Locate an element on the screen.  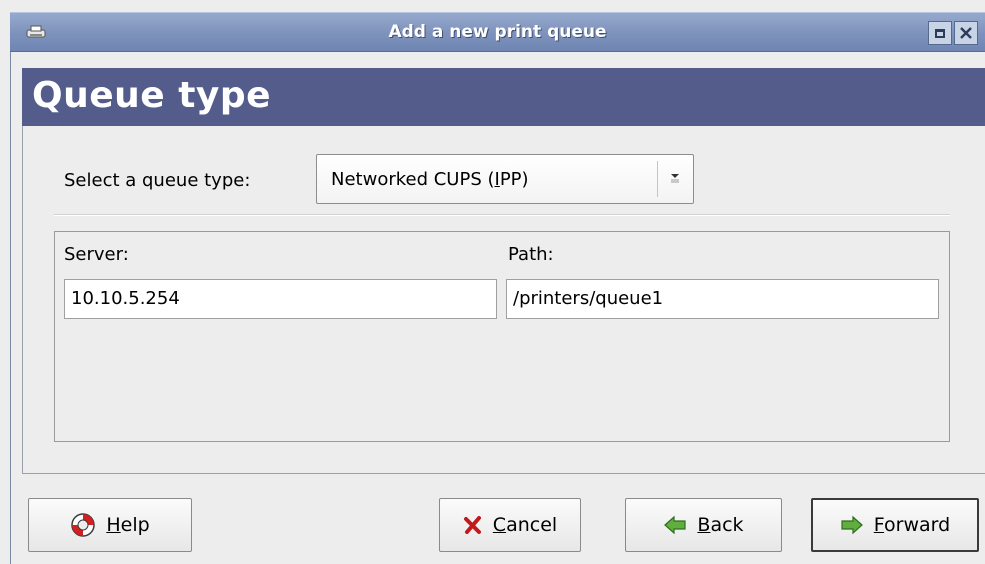
green-left-arrow-icon is located at coordinates (675, 525).